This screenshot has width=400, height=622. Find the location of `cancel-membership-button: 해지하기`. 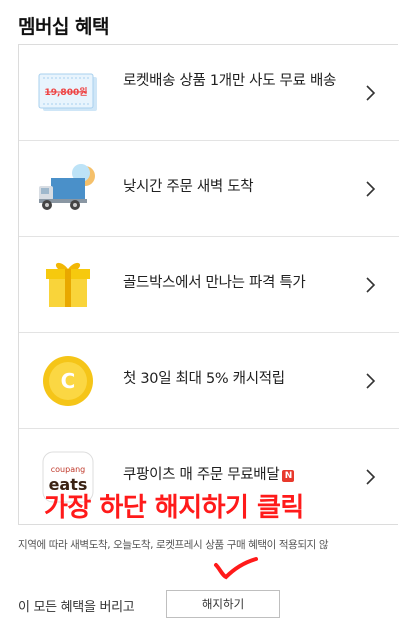

cancel-membership-button: 해지하기 is located at coordinates (223, 604).